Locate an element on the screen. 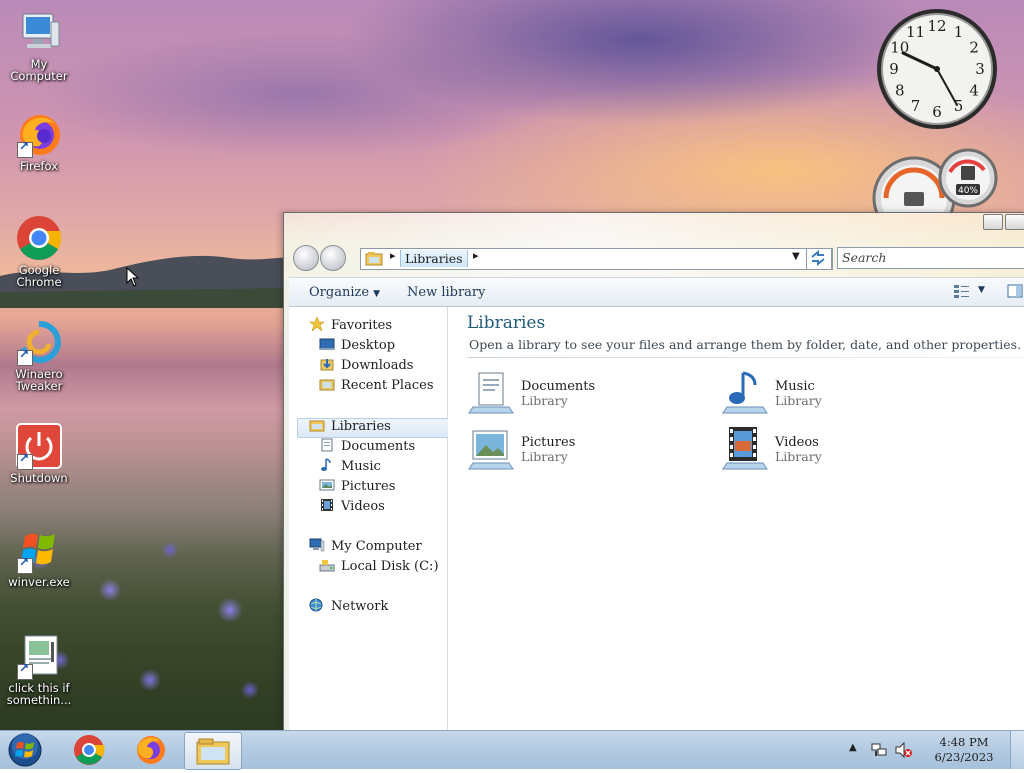 This screenshot has width=1024, height=773. maximize-button is located at coordinates (1014, 222).